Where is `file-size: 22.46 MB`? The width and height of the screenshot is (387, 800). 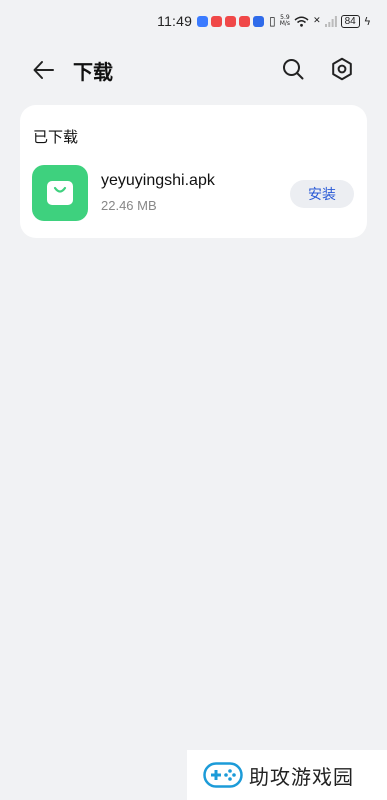
file-size: 22.46 MB is located at coordinates (129, 205).